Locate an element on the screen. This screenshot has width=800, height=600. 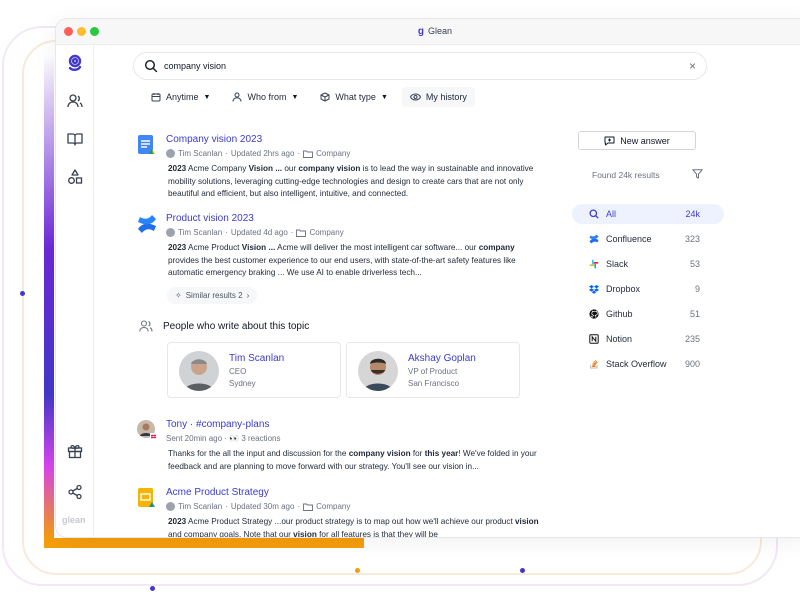
person-name: Akshay Goplan is located at coordinates (442, 358).